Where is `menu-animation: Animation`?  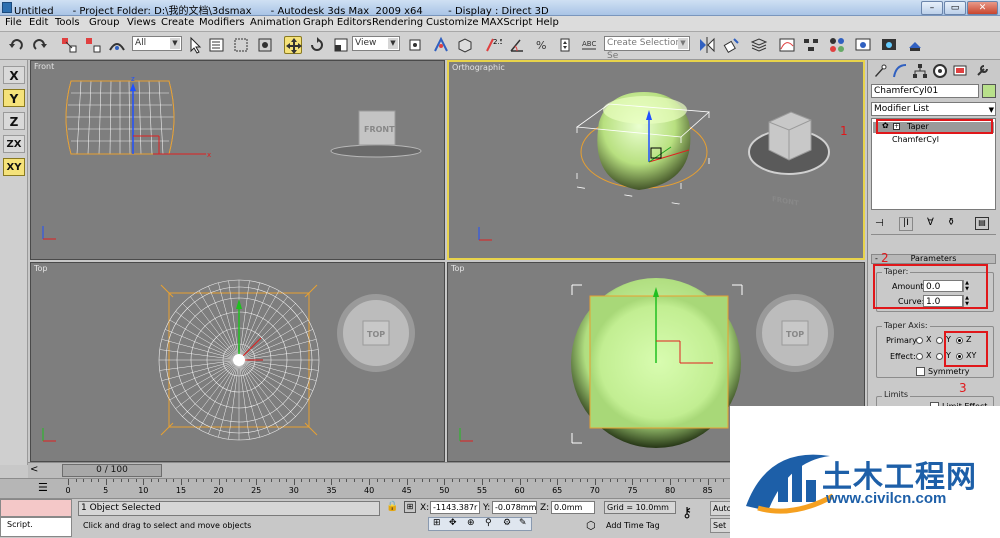
menu-animation: Animation is located at coordinates (275, 22).